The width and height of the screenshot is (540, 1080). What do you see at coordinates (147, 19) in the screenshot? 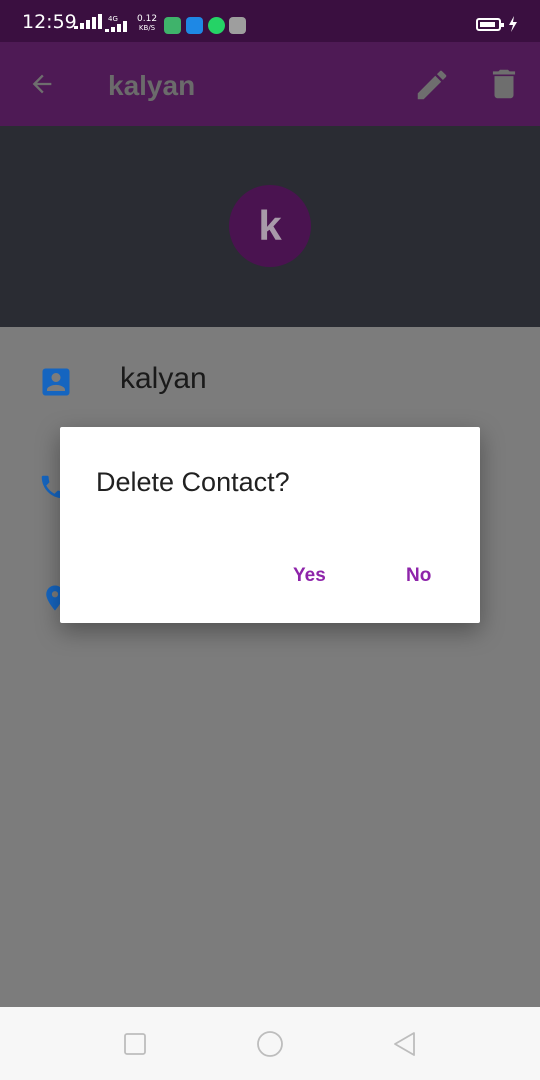
I see `speed-value: 0.12` at bounding box center [147, 19].